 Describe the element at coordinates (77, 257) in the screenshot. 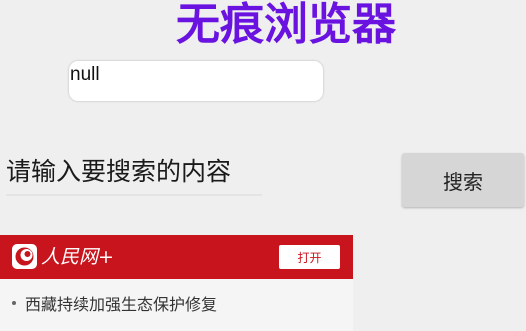

I see `site-brand: 人民网+` at that location.